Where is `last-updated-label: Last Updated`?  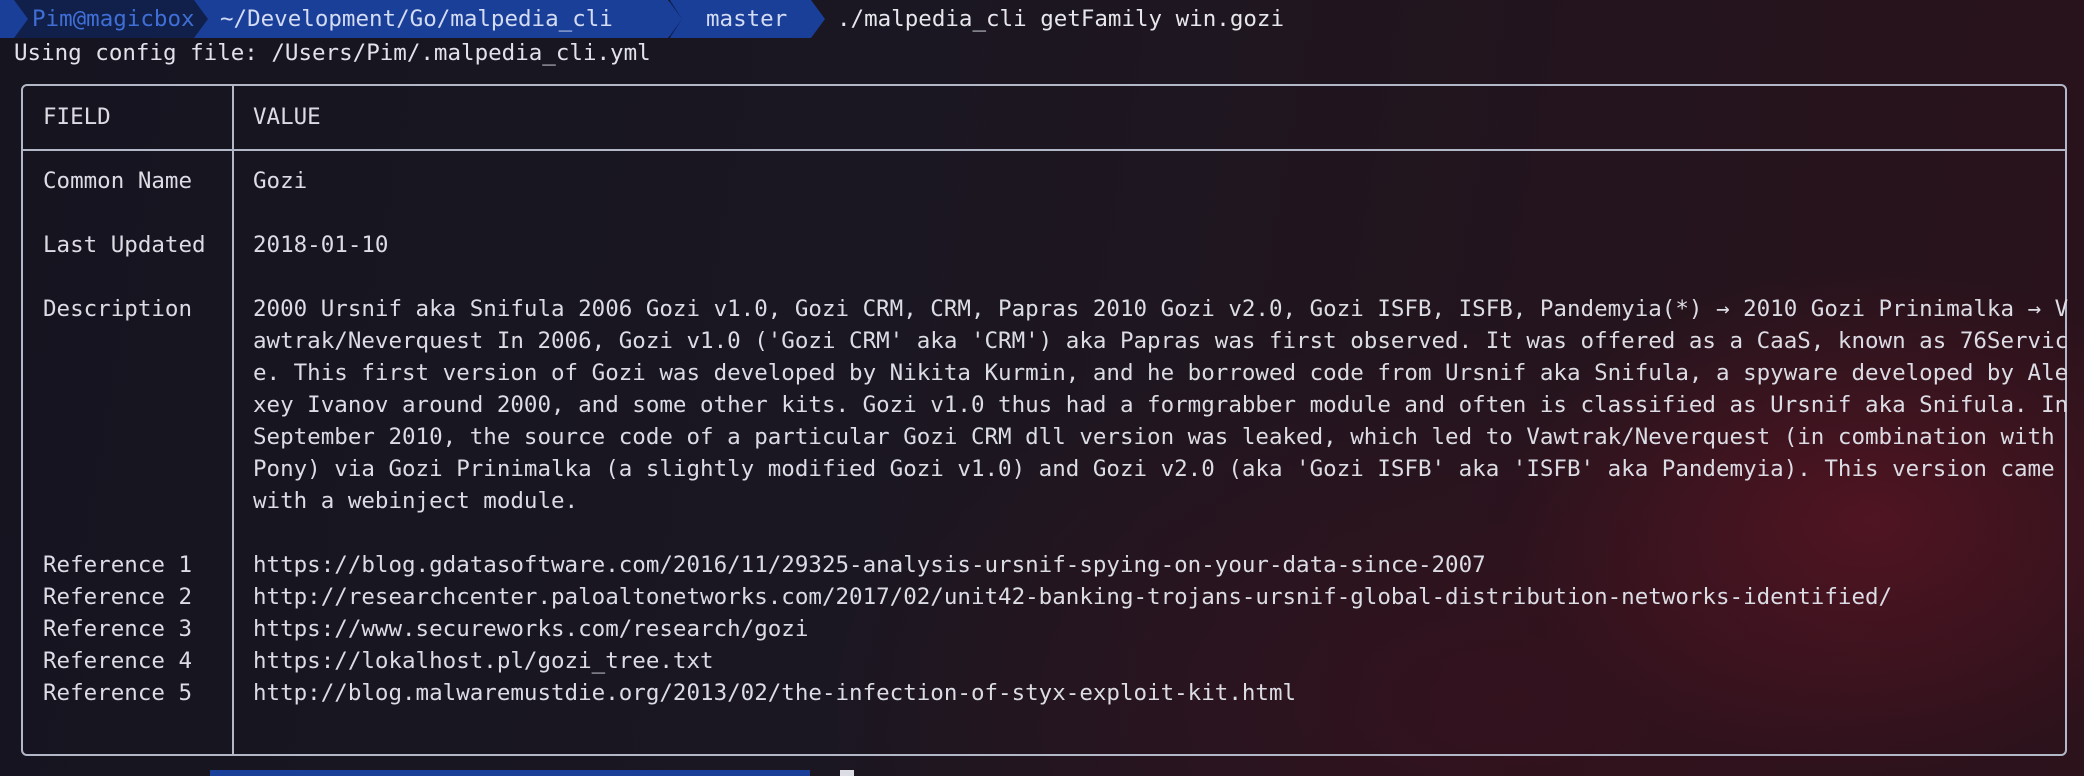
last-updated-label: Last Updated is located at coordinates (124, 245).